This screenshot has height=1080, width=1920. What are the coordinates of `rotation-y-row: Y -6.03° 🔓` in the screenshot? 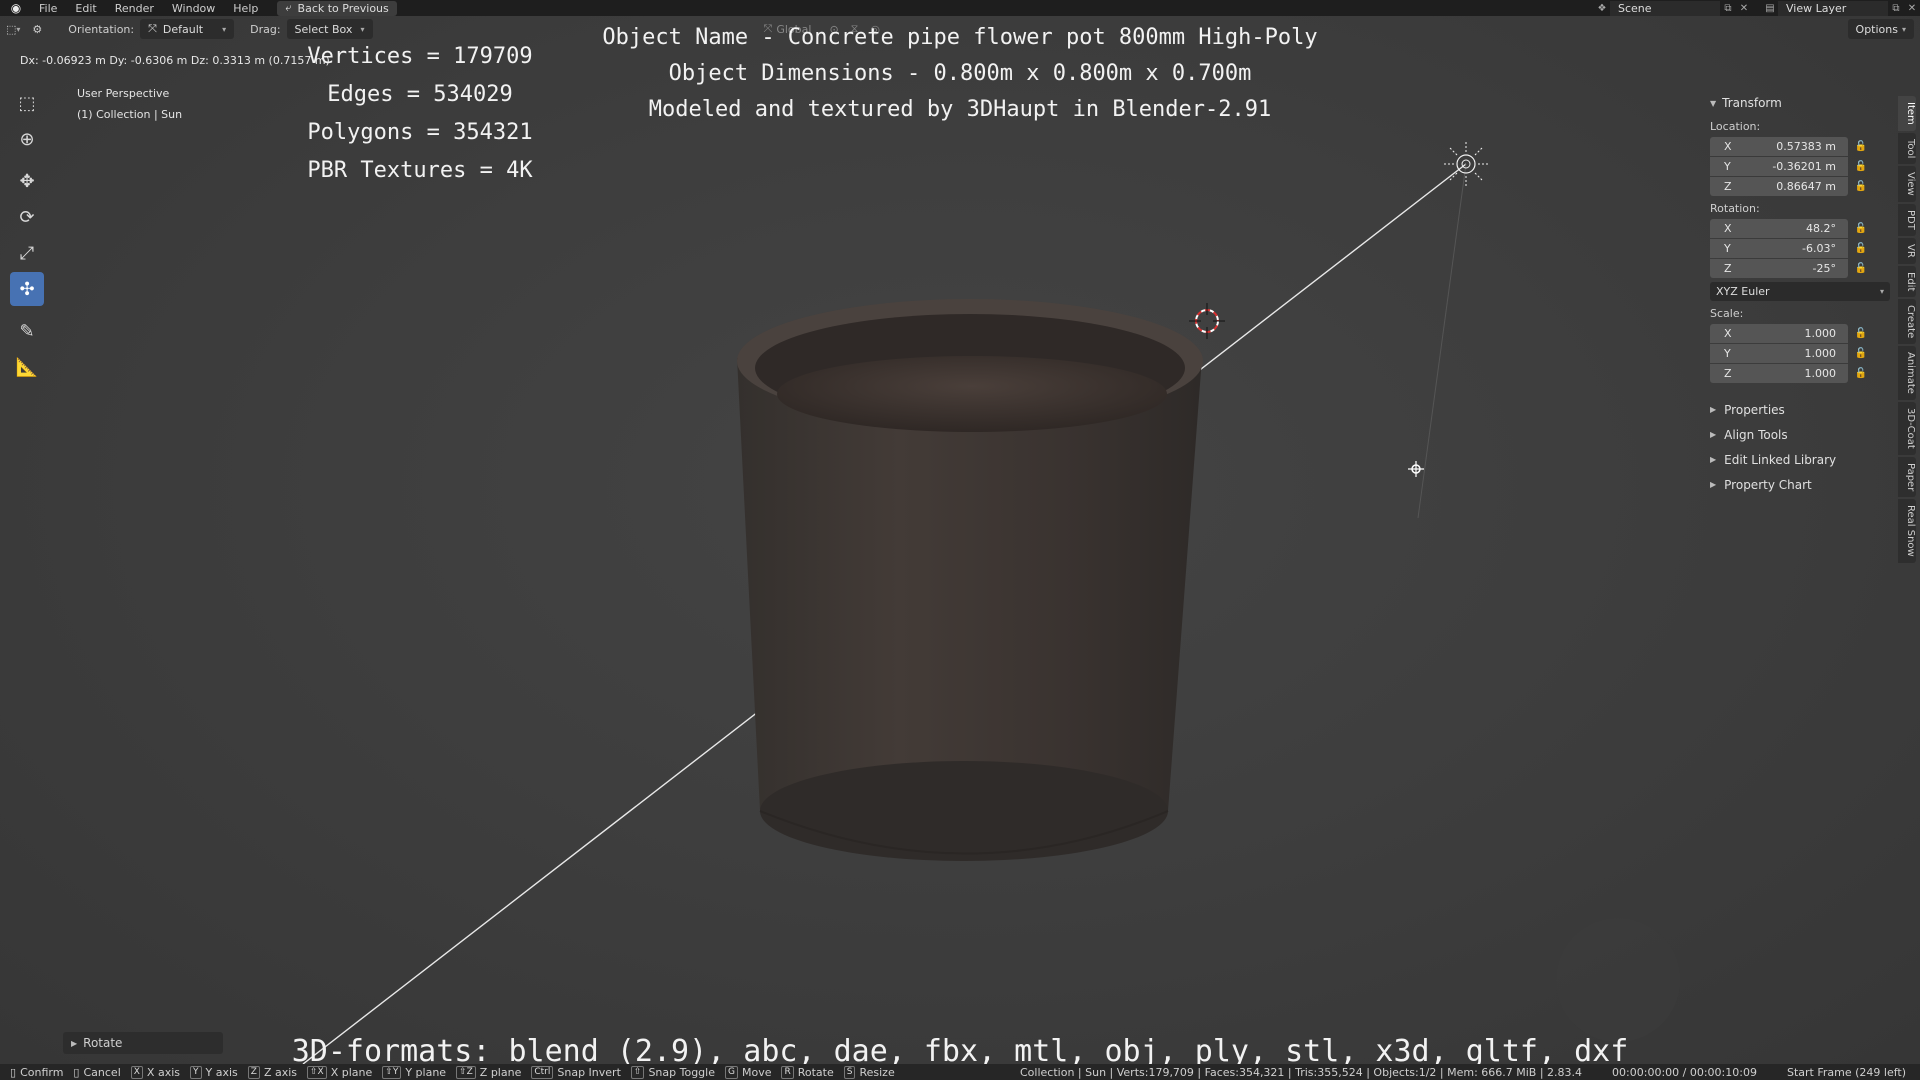 It's located at (1798, 248).